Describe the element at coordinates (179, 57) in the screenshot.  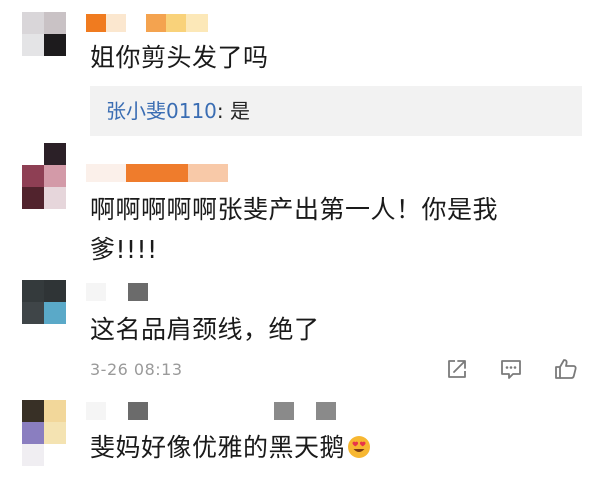
I see `comment-text: 姐你剪头发了吗` at that location.